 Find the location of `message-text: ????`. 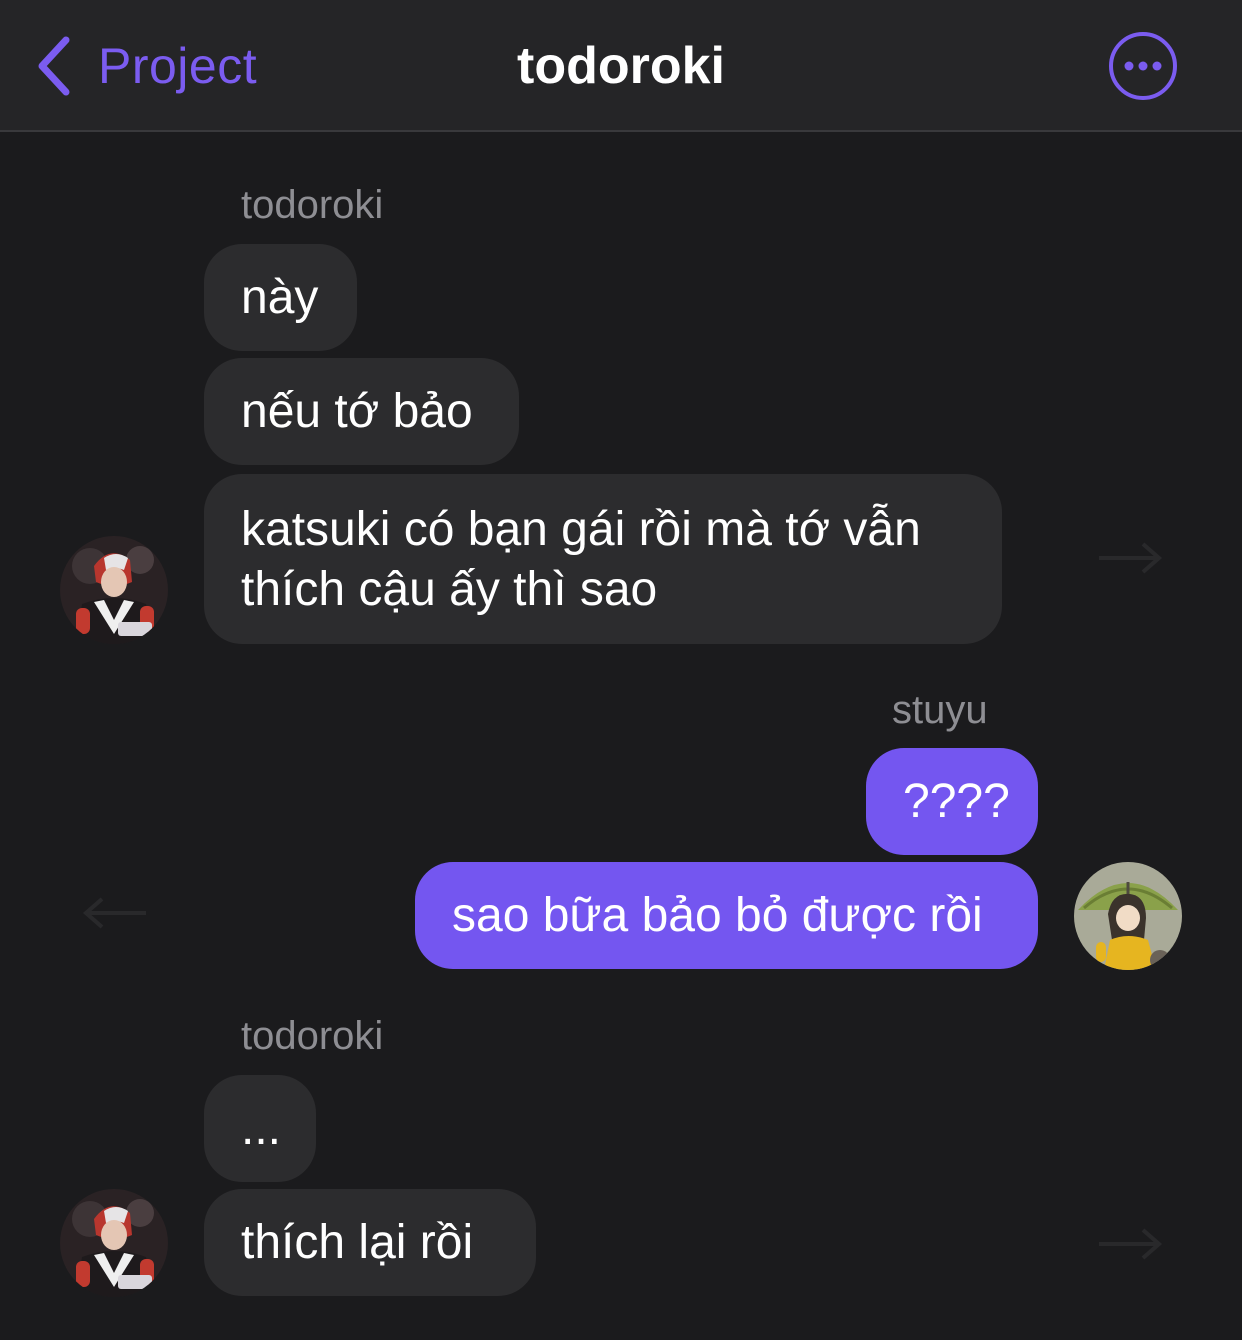

message-text: ???? is located at coordinates (956, 801).